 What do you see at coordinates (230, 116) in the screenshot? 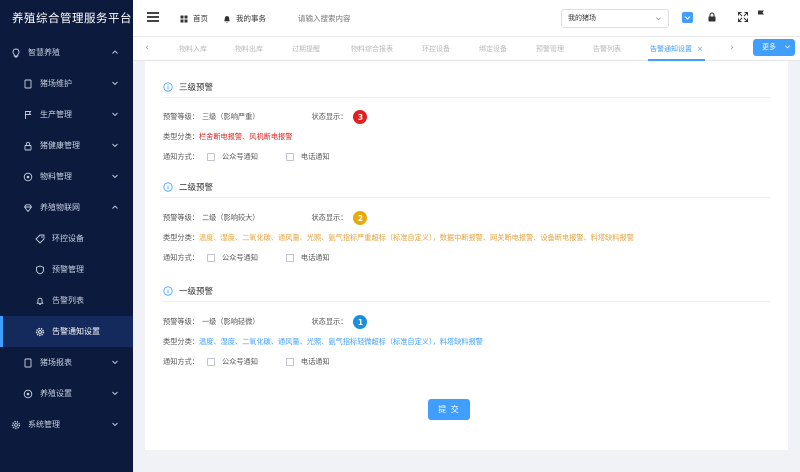
I see `level-value: 三级（影响严重）` at bounding box center [230, 116].